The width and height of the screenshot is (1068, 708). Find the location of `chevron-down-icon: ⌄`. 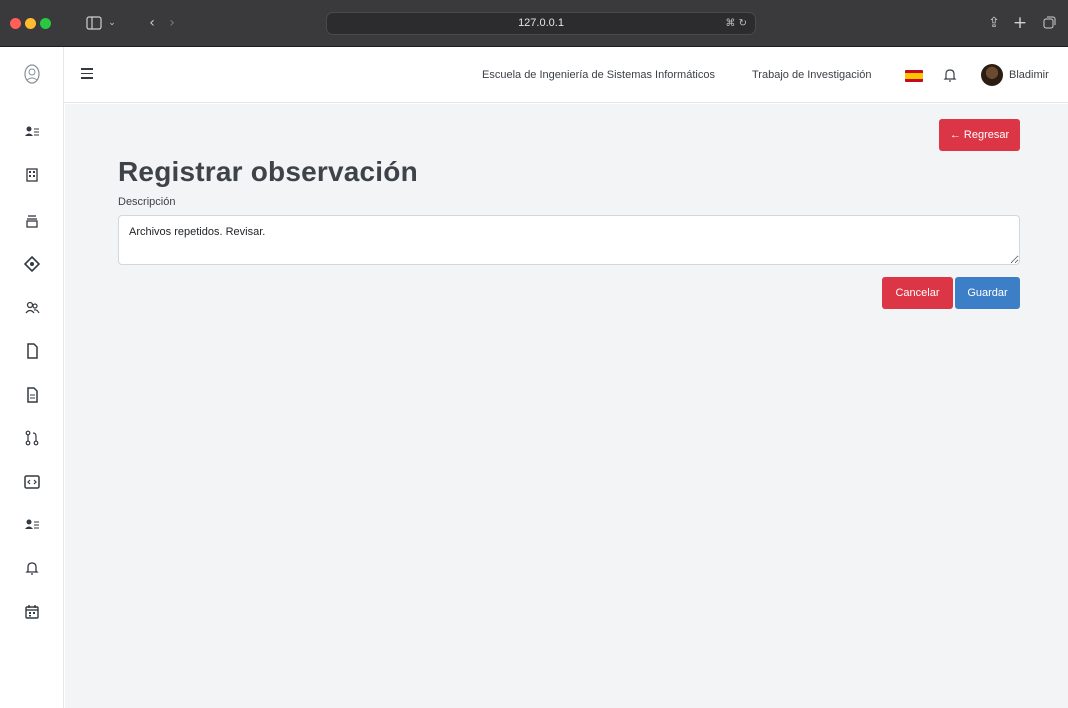

chevron-down-icon: ⌄ is located at coordinates (112, 23).